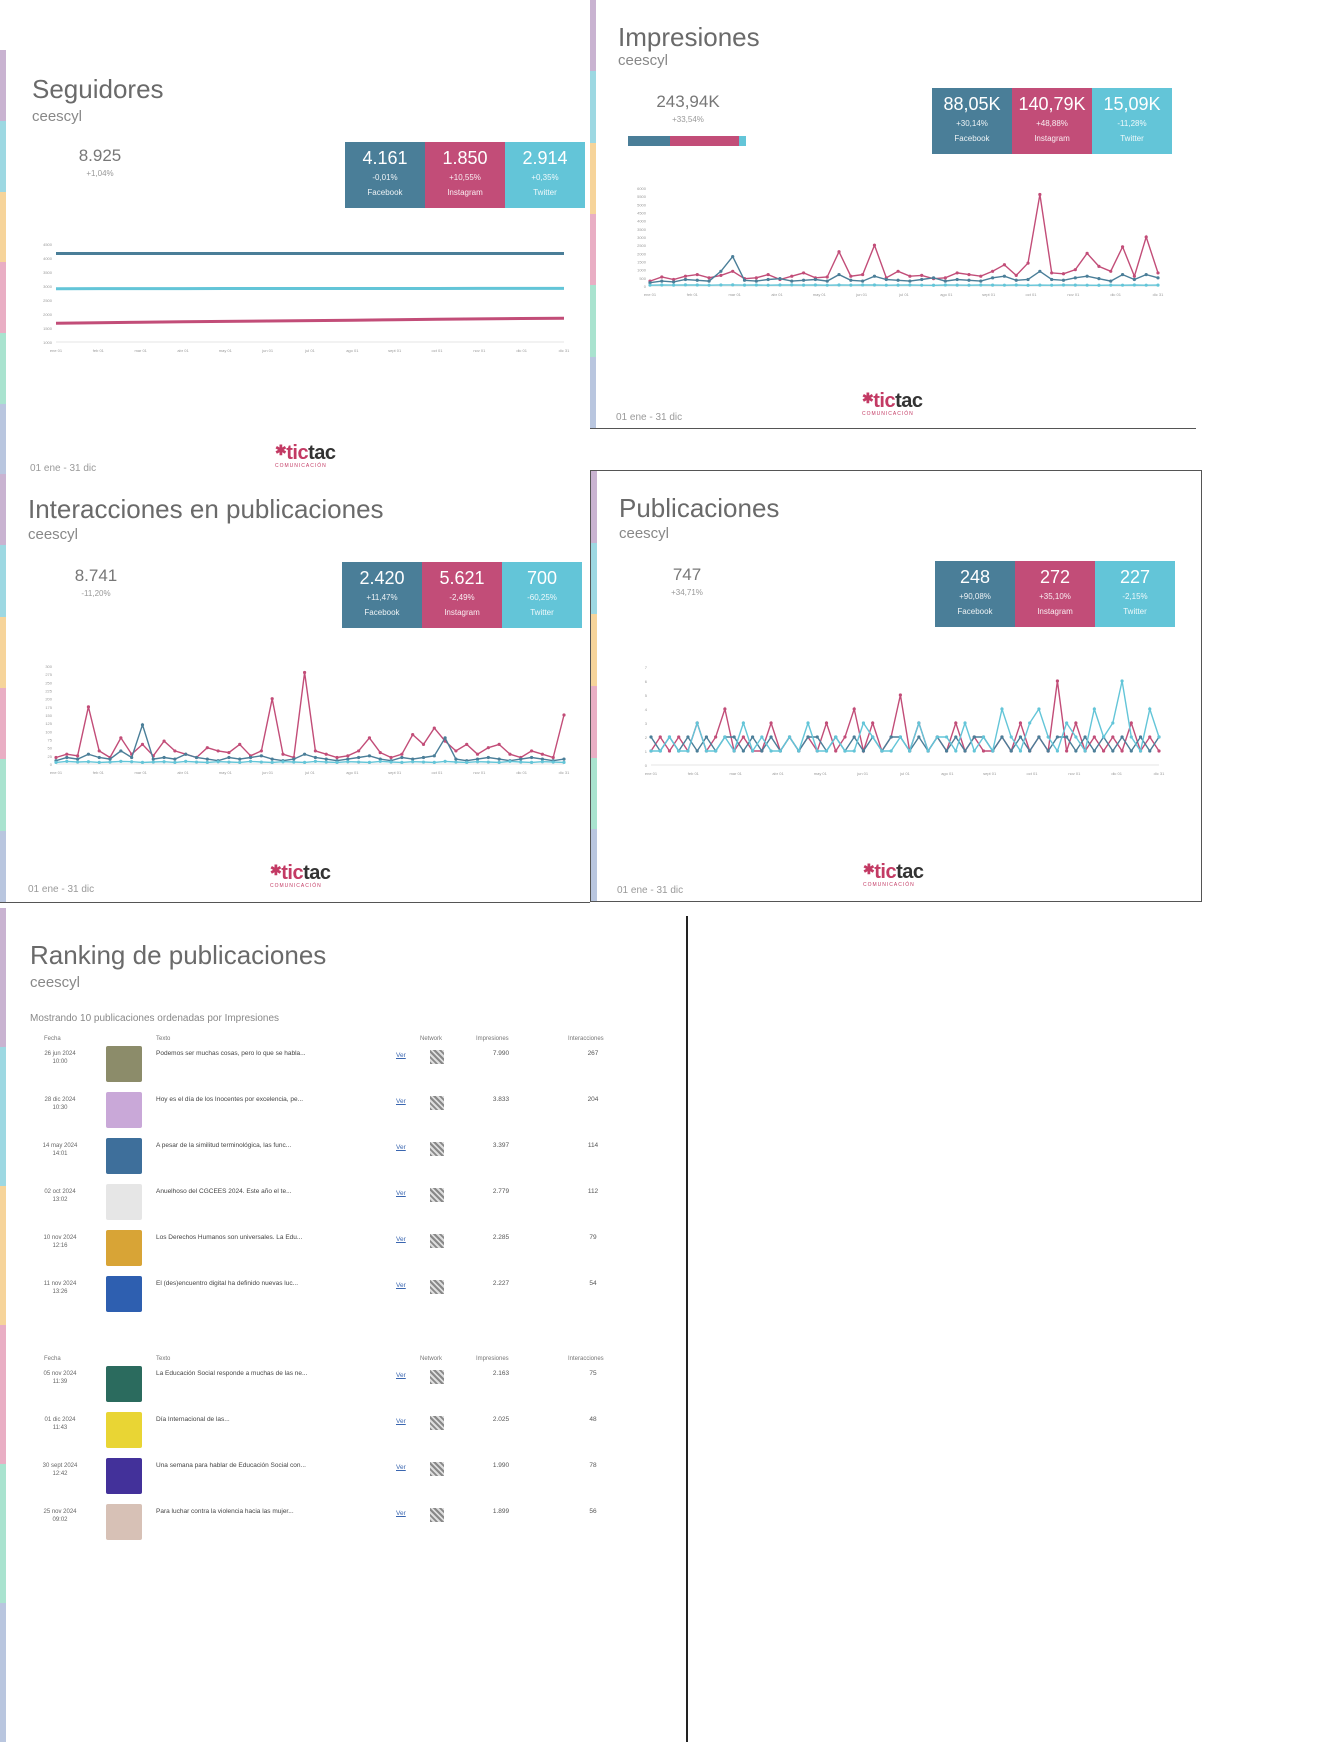 The width and height of the screenshot is (1340, 1742). Describe the element at coordinates (462, 578) in the screenshot. I see `kpi-value: 5.621` at that location.